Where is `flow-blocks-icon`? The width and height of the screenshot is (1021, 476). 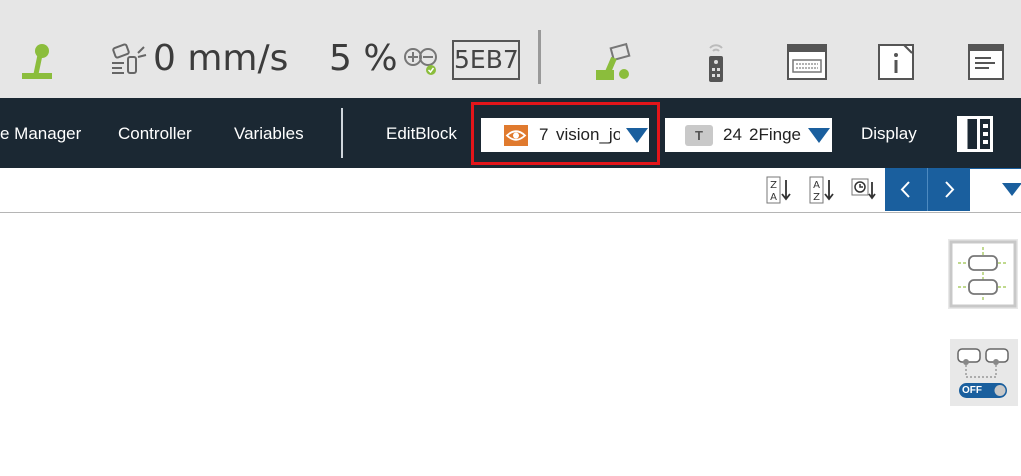 flow-blocks-icon is located at coordinates (983, 274).